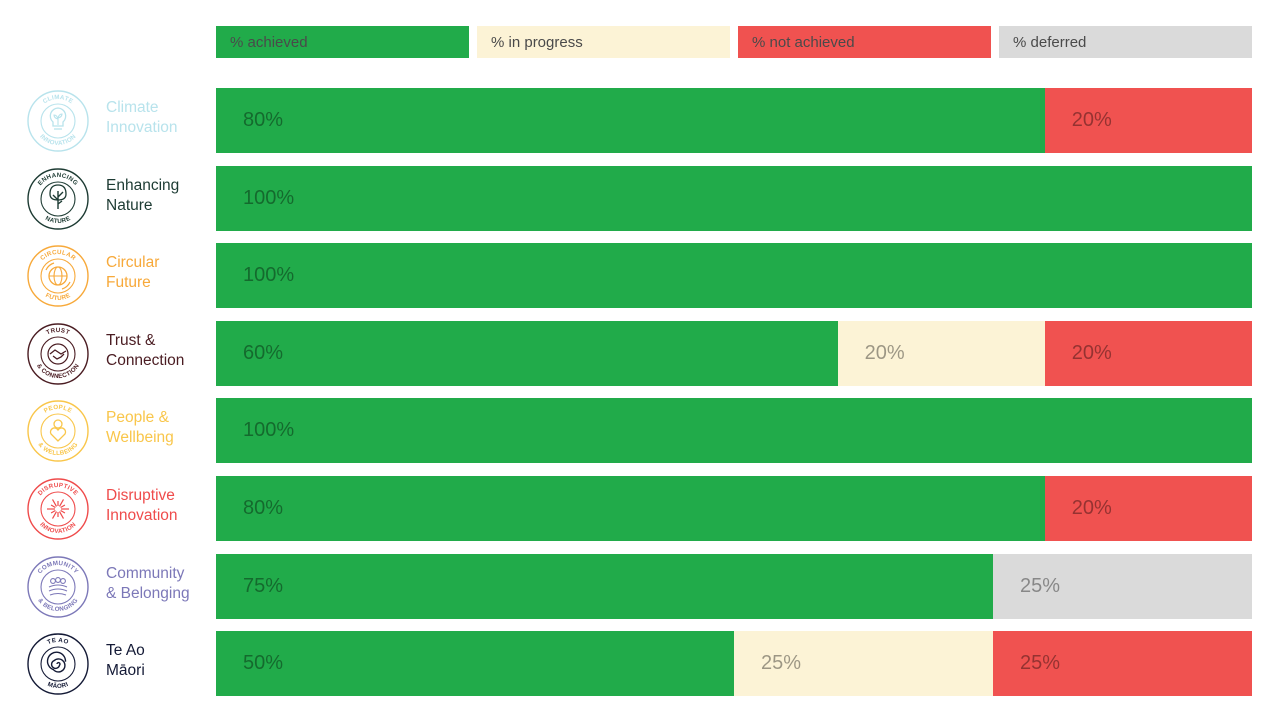 The height and width of the screenshot is (723, 1280). Describe the element at coordinates (133, 273) in the screenshot. I see `category-label: Circular Future` at that location.